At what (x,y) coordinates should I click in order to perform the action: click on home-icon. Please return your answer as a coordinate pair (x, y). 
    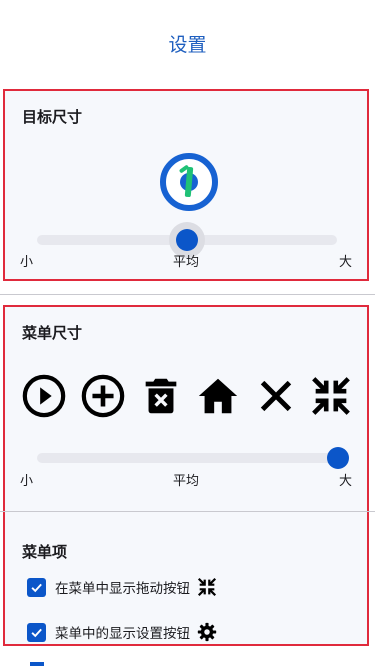
    Looking at the image, I should click on (218, 396).